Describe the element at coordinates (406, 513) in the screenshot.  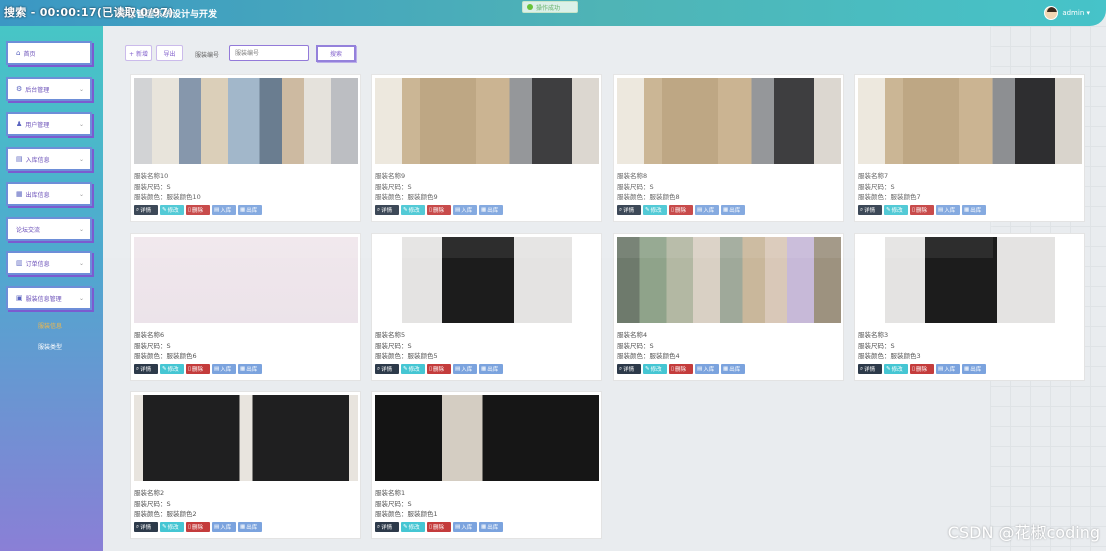
I see `card-color-row: 服装颜色：服装颜色1` at that location.